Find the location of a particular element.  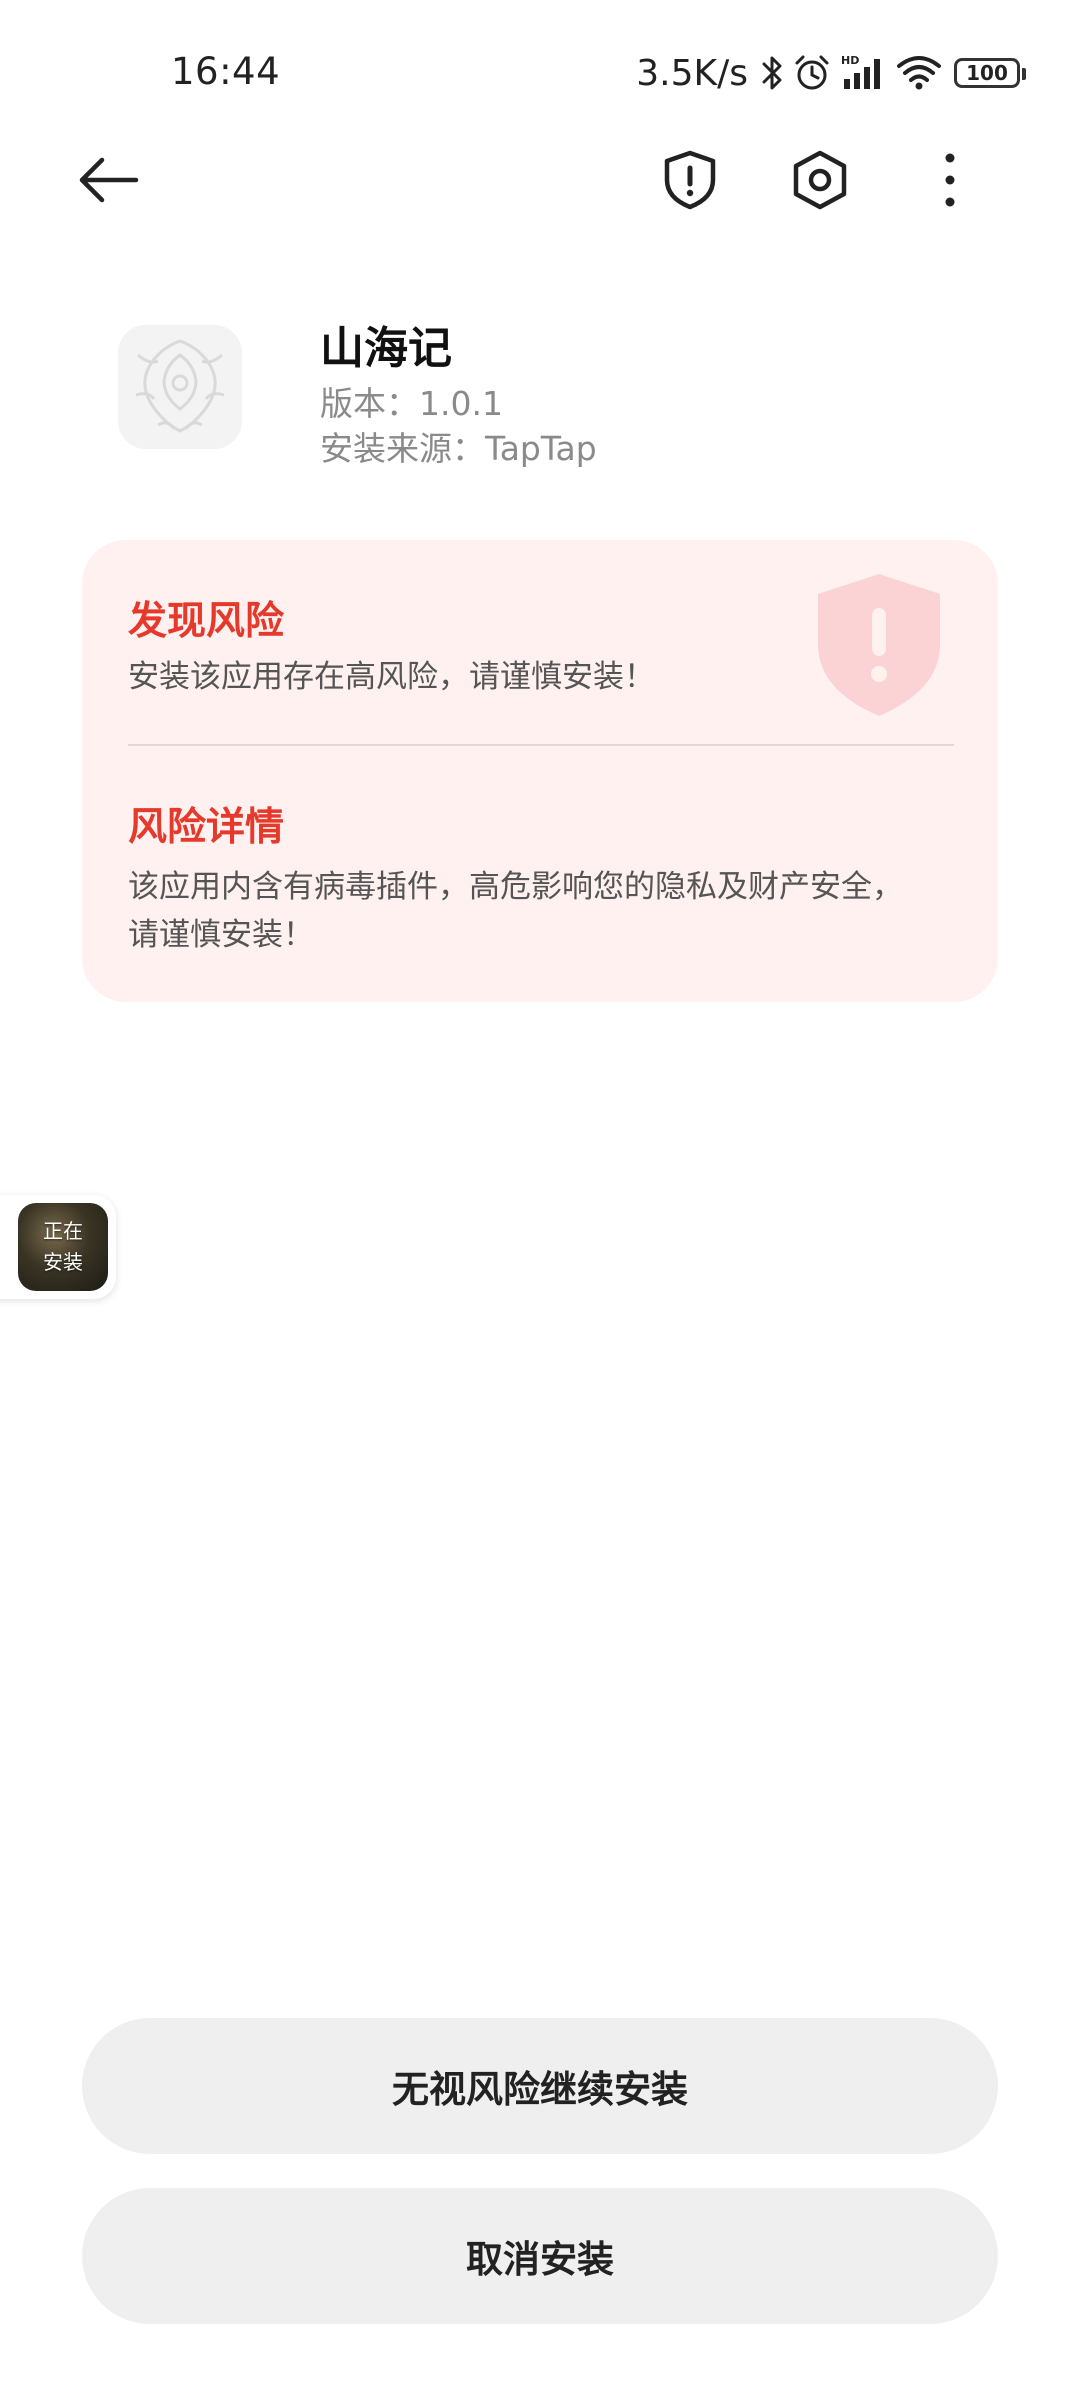

shield-alert-icon is located at coordinates (690, 180).